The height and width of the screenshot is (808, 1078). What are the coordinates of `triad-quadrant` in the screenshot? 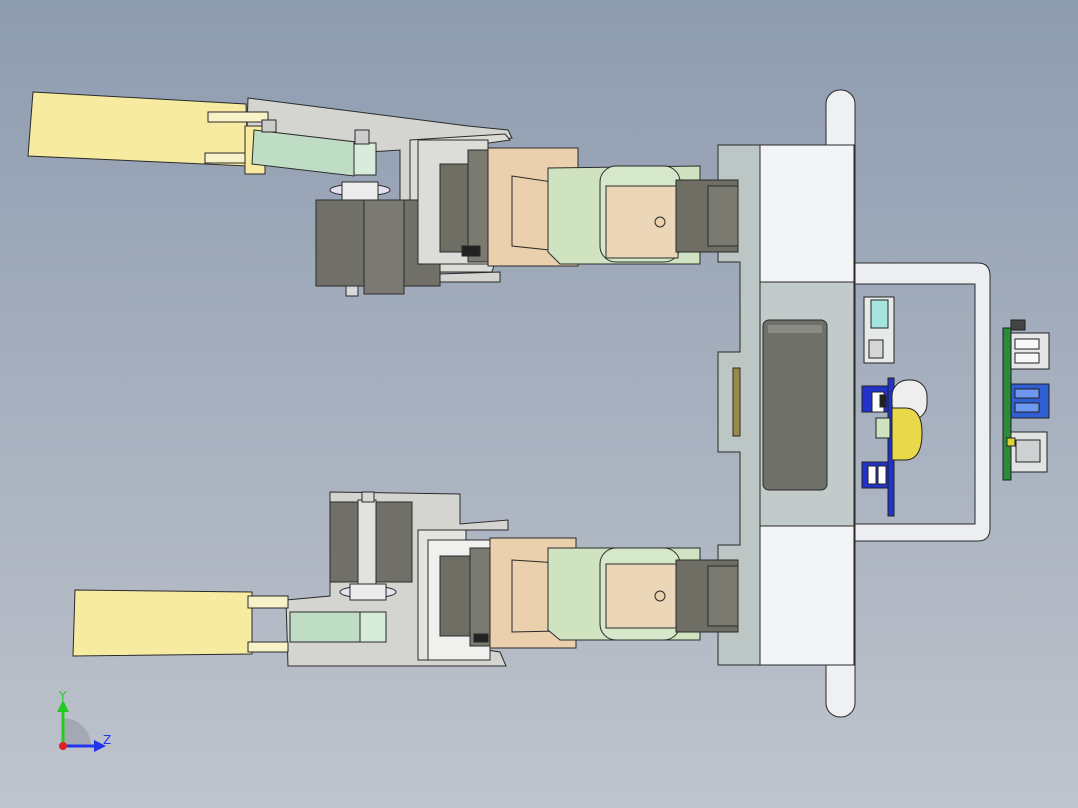 It's located at (77, 732).